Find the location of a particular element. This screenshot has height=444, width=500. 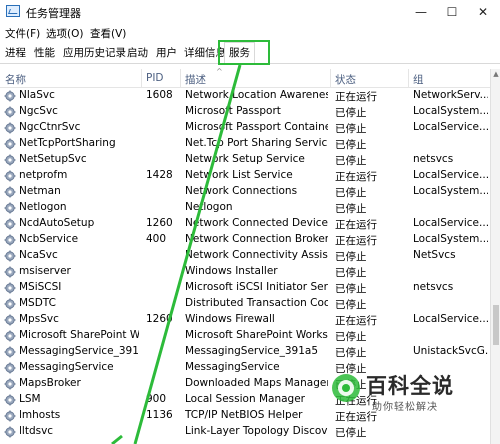

service-description: Local Session Manager is located at coordinates (245, 399).